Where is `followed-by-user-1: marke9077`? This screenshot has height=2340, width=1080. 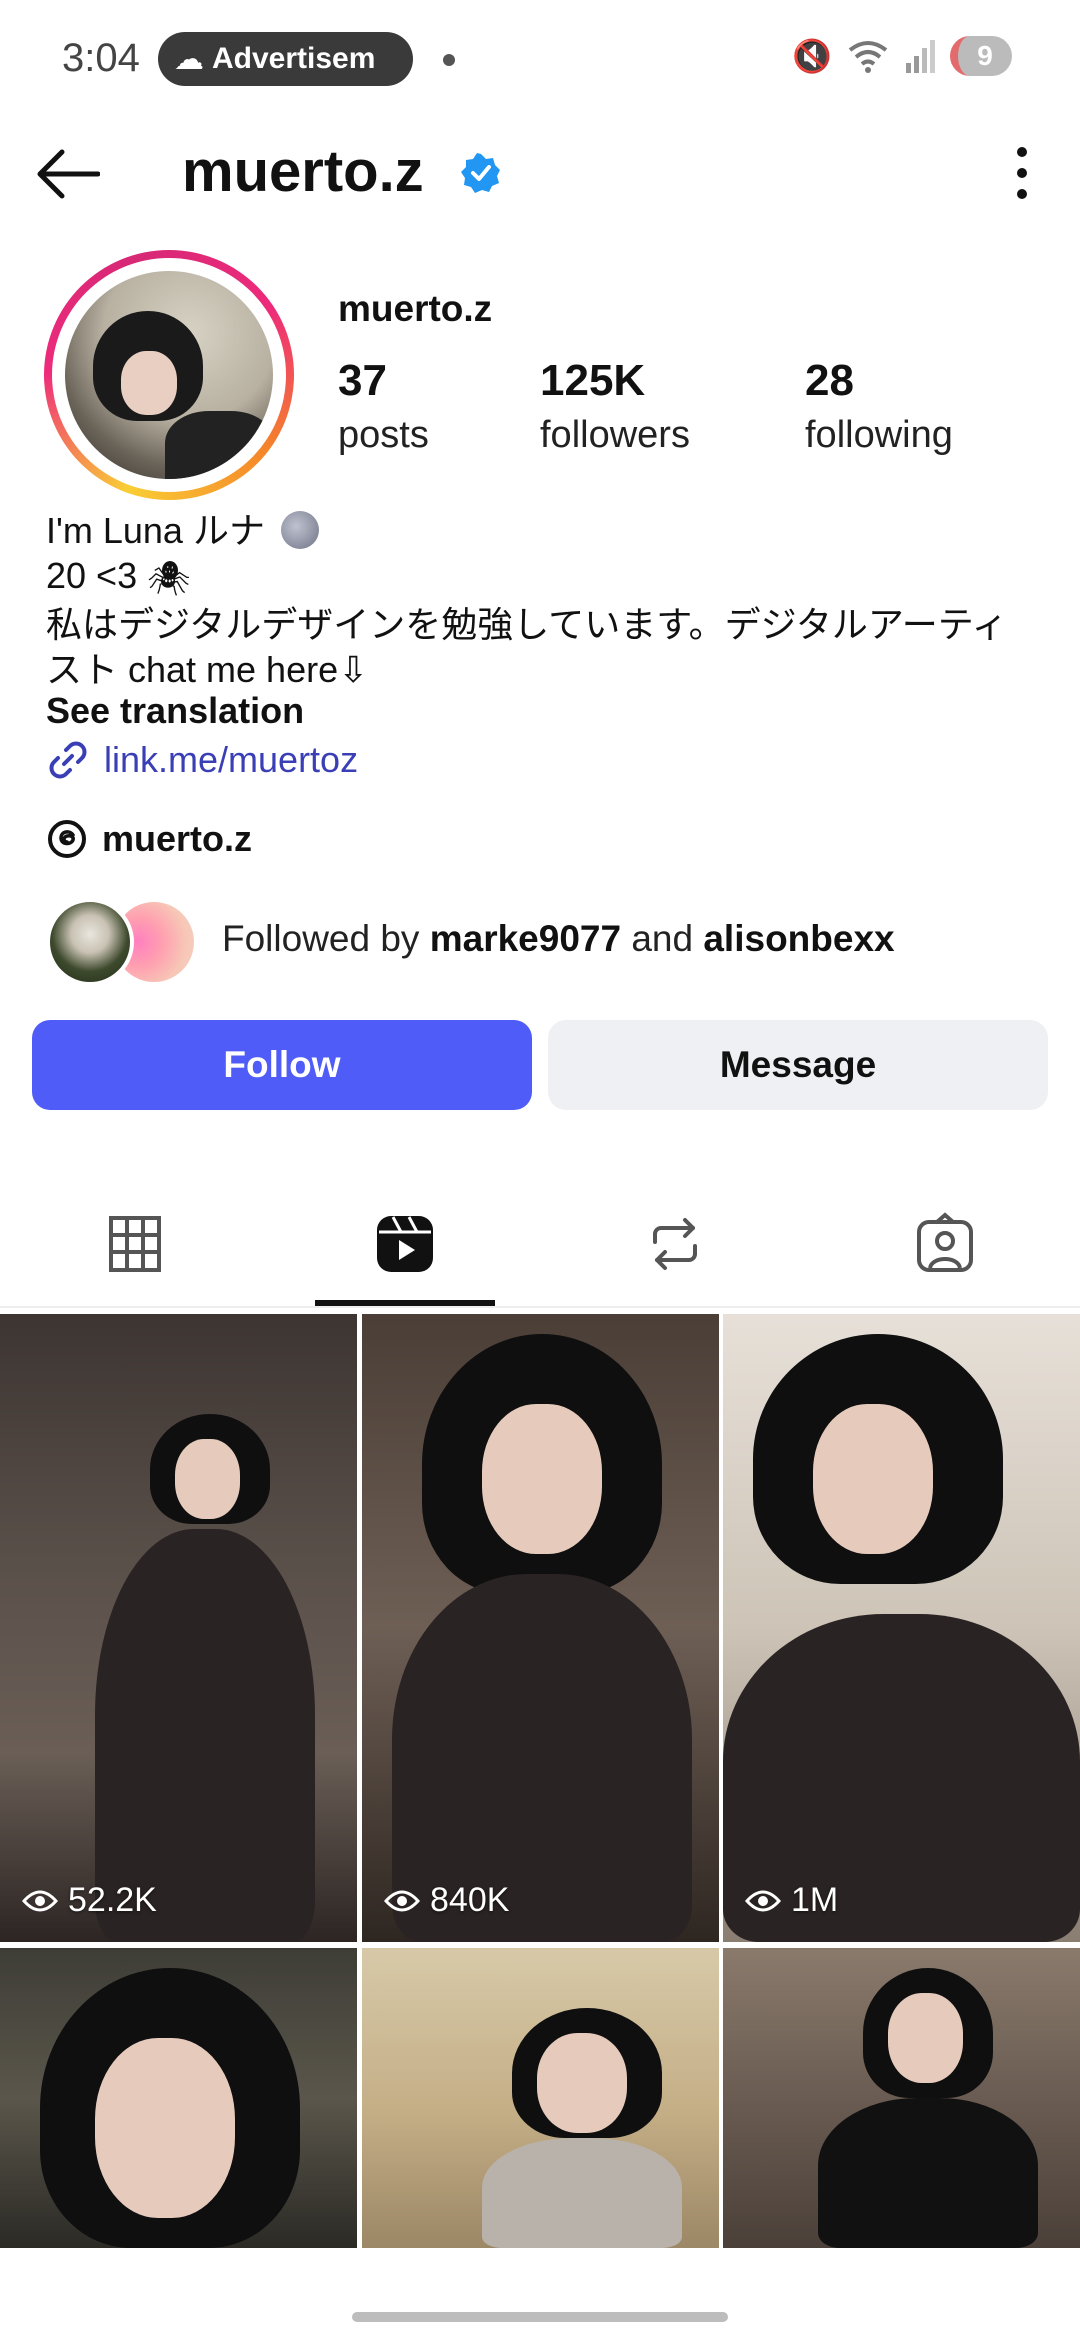
followed-by-user-1: marke9077 is located at coordinates (525, 938).